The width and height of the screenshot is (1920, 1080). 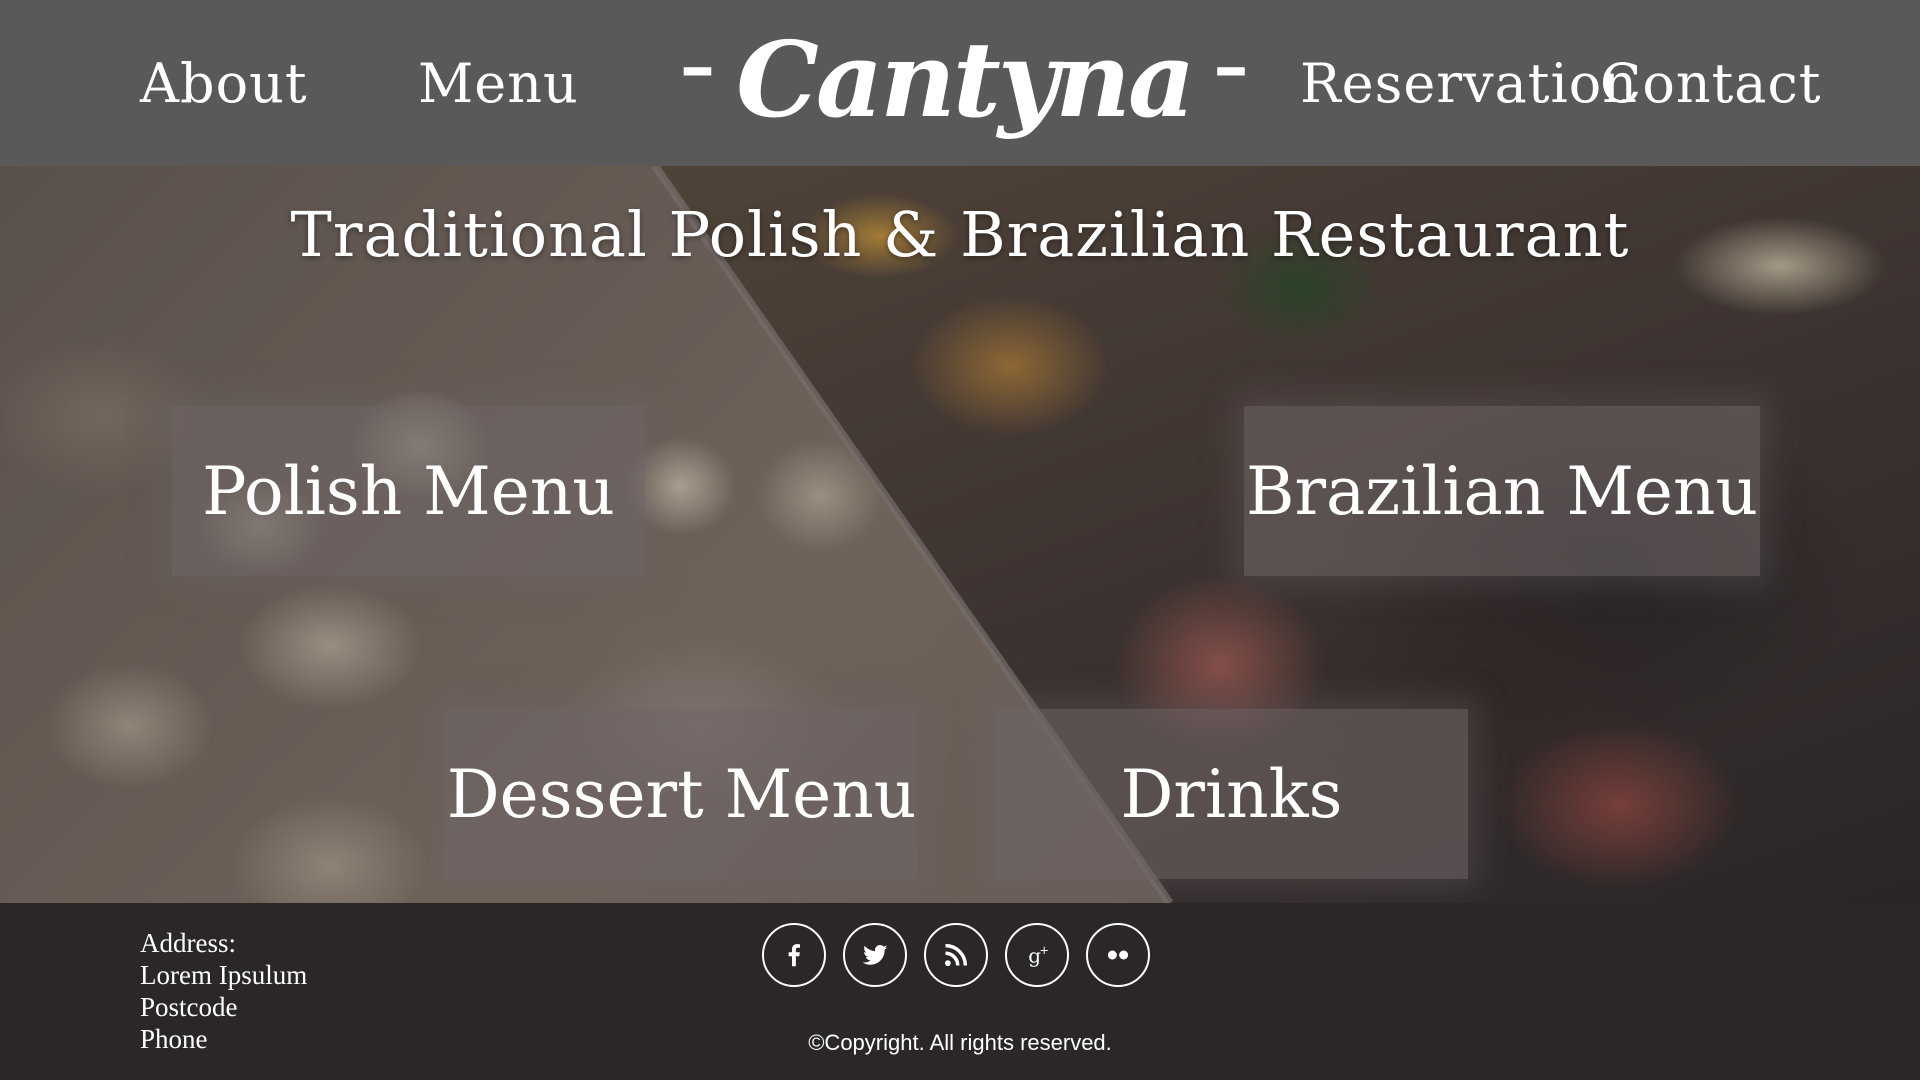 What do you see at coordinates (188, 943) in the screenshot?
I see `address-label: Address:` at bounding box center [188, 943].